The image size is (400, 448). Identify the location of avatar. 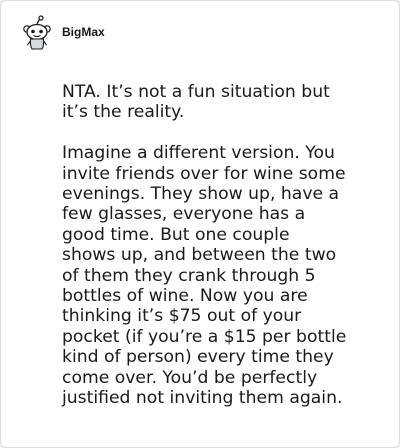
(37, 33).